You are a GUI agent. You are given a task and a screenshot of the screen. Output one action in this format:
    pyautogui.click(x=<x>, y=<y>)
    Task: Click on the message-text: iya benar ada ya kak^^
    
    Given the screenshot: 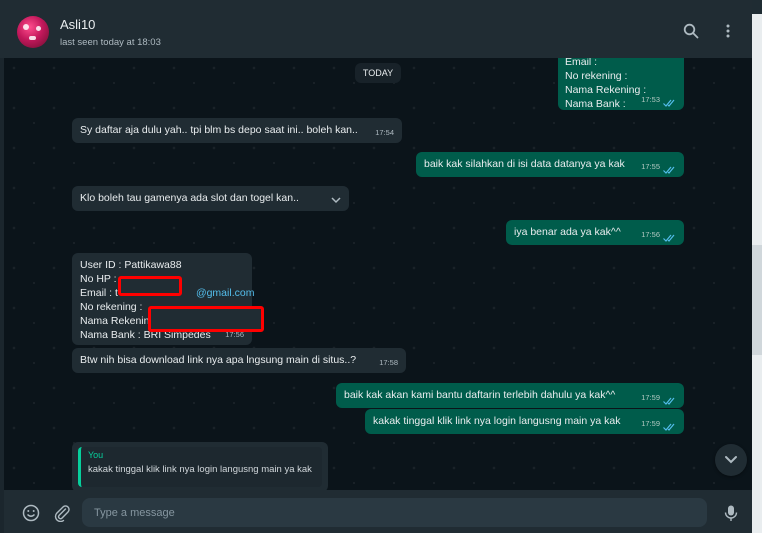 What is the action you would take?
    pyautogui.click(x=567, y=232)
    